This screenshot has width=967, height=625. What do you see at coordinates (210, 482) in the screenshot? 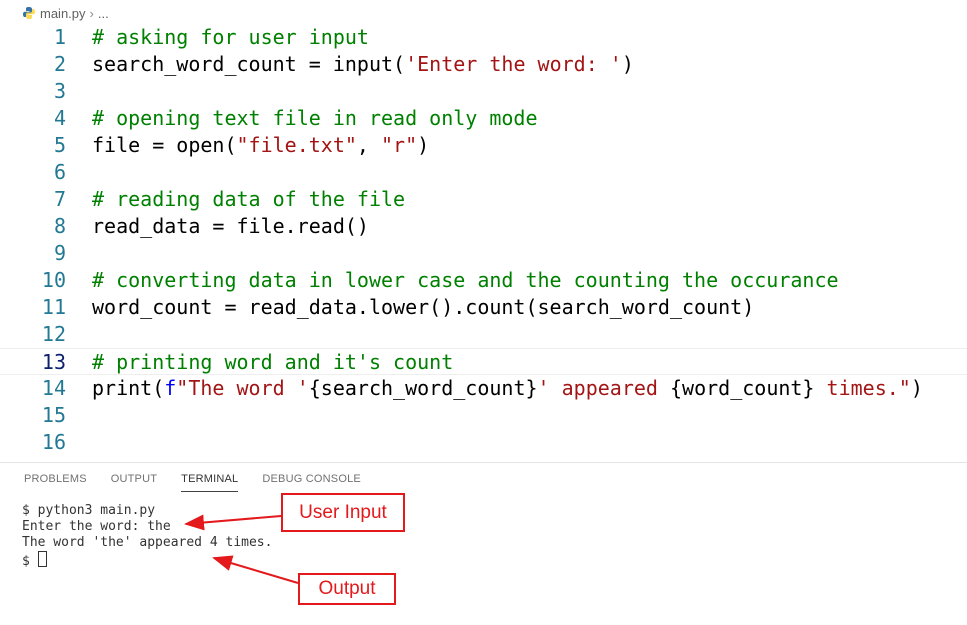
I see `tab-terminal: TERMINAL` at bounding box center [210, 482].